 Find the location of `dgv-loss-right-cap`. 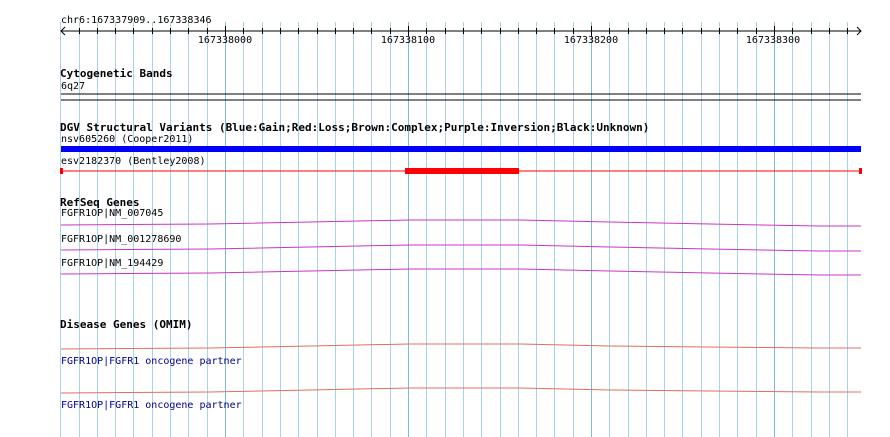

dgv-loss-right-cap is located at coordinates (860, 171).